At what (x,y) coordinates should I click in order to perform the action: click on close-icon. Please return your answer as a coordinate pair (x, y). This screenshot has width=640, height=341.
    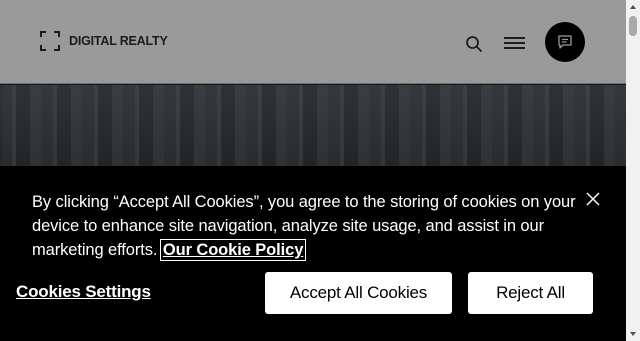
    Looking at the image, I should click on (593, 199).